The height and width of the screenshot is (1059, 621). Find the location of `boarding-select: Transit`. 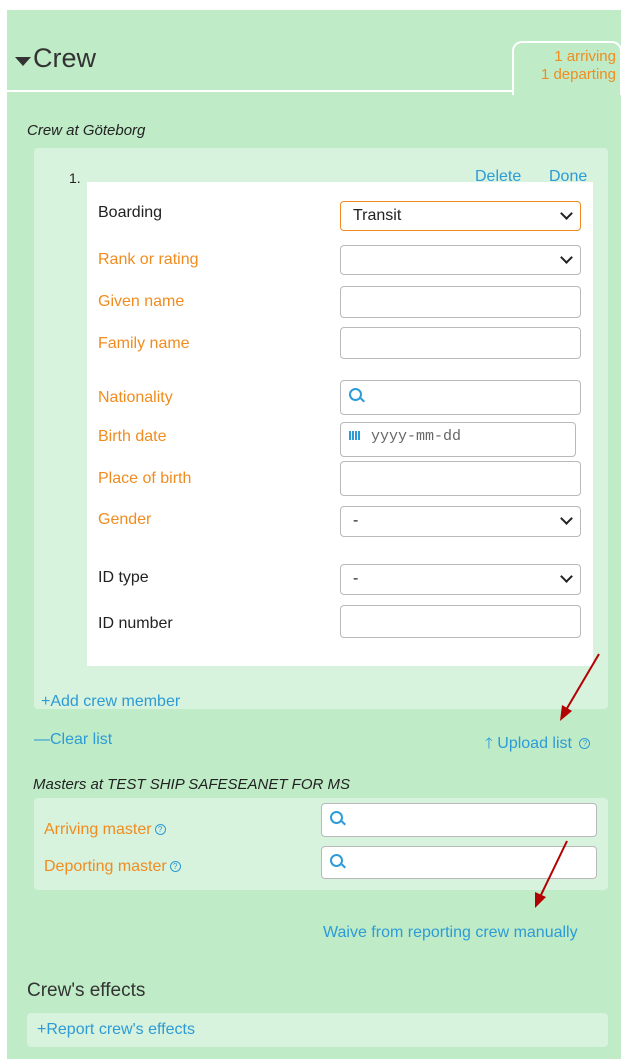

boarding-select: Transit is located at coordinates (460, 216).